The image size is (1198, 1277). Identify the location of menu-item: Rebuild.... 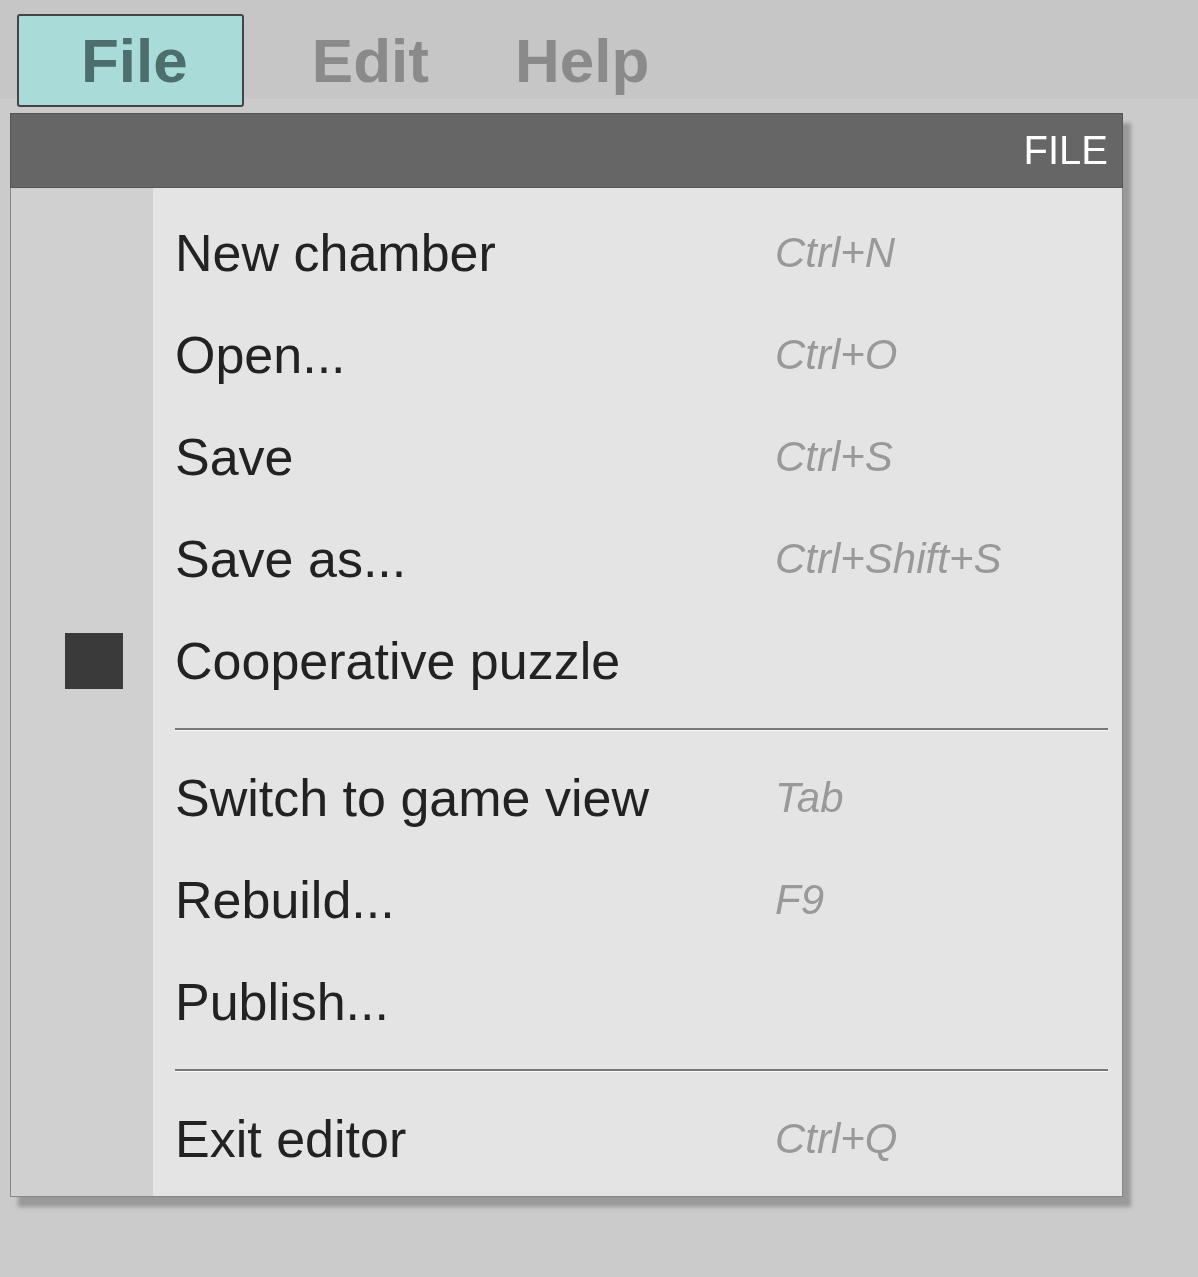
(475, 900).